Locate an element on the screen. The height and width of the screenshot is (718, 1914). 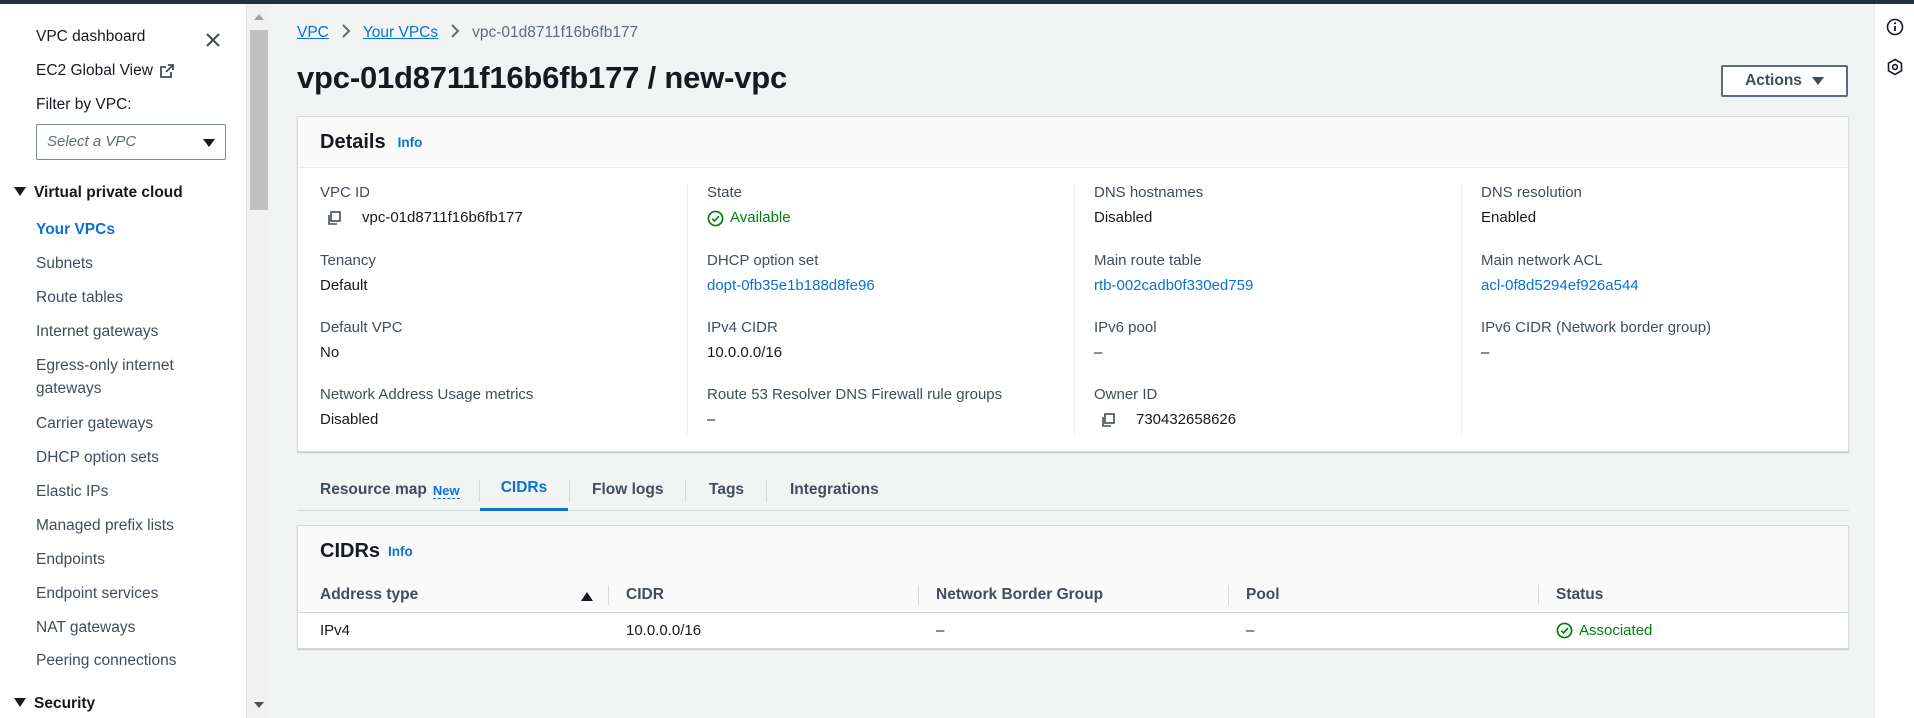
owner-id-label: Owner ID is located at coordinates (1126, 394).